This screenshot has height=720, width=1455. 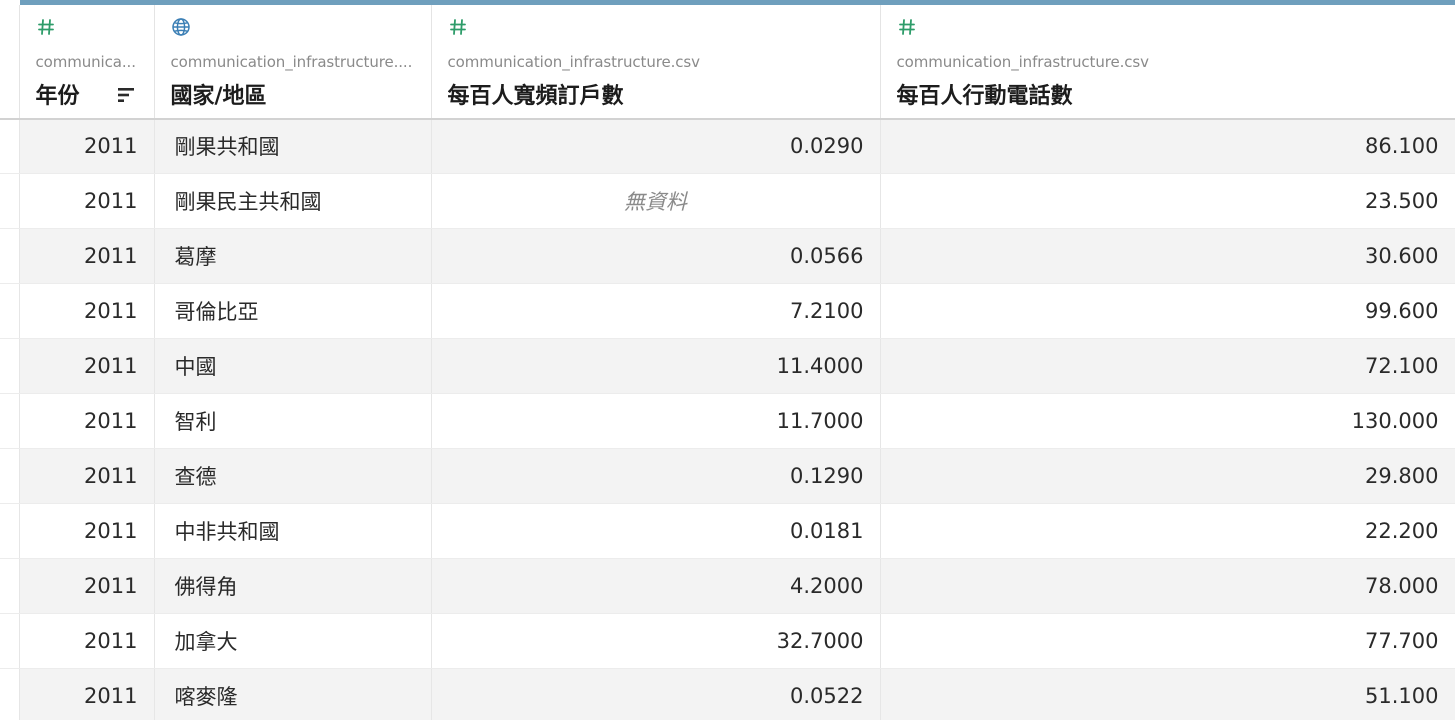 What do you see at coordinates (1167, 421) in the screenshot?
I see `mobile-cell: 130.000` at bounding box center [1167, 421].